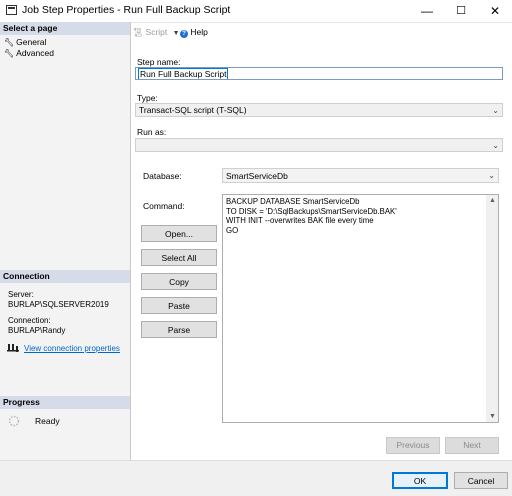  Describe the element at coordinates (179, 305) in the screenshot. I see `paste-button: Paste` at that location.